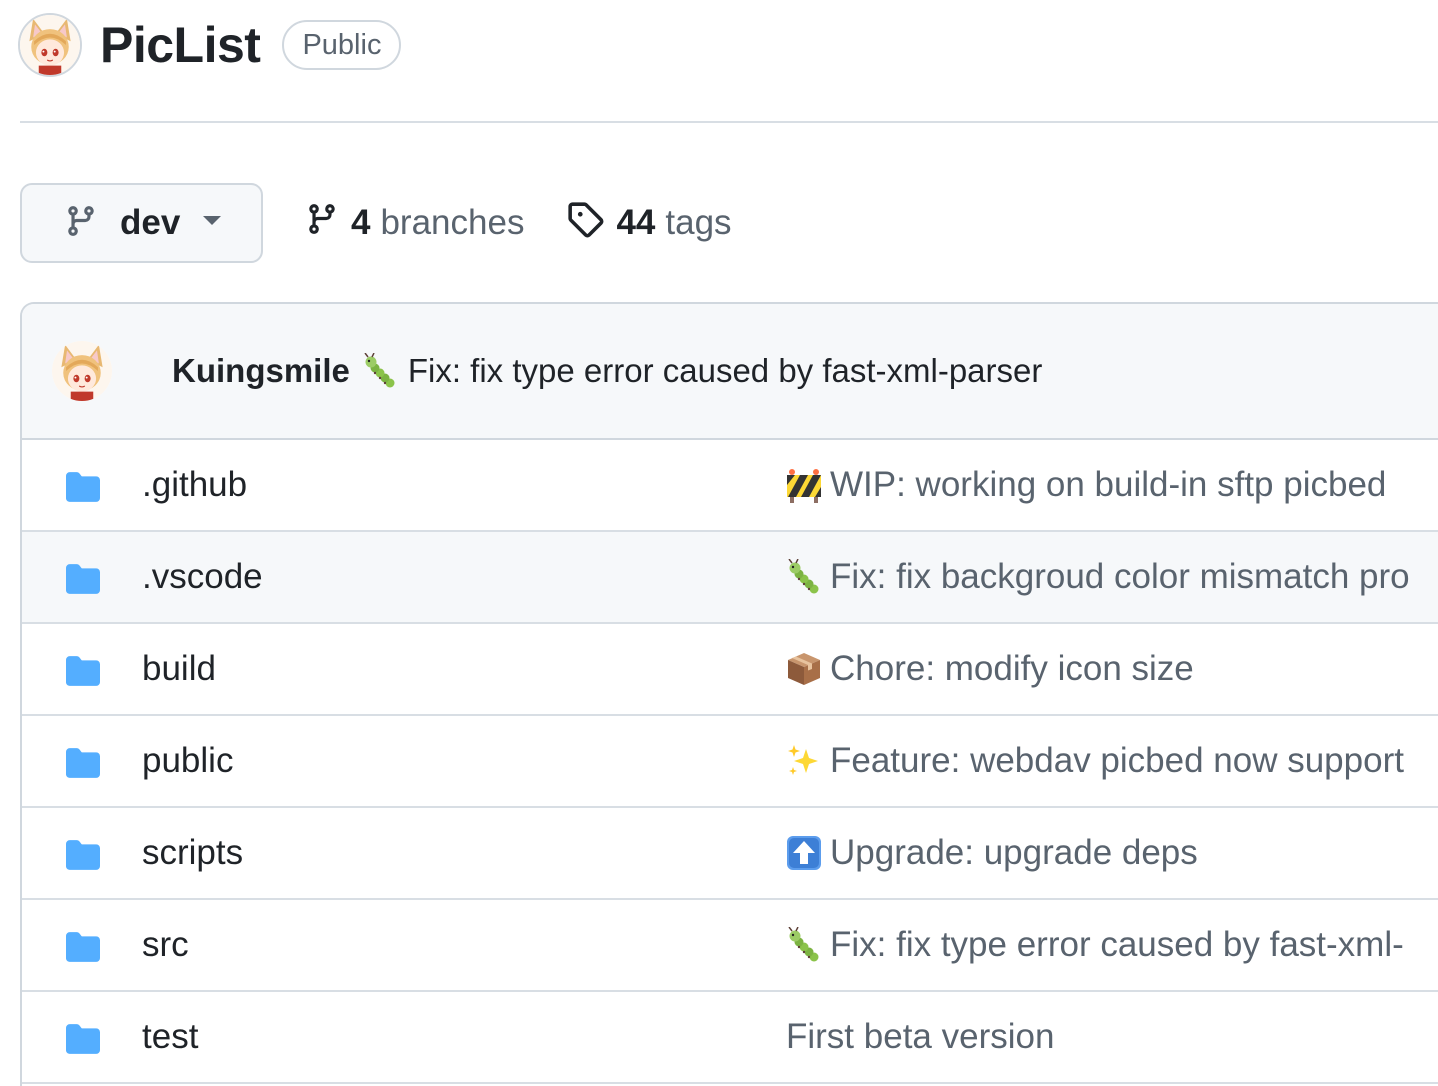 The image size is (1438, 1086). Describe the element at coordinates (165, 945) in the screenshot. I see `file-name-link: src` at that location.